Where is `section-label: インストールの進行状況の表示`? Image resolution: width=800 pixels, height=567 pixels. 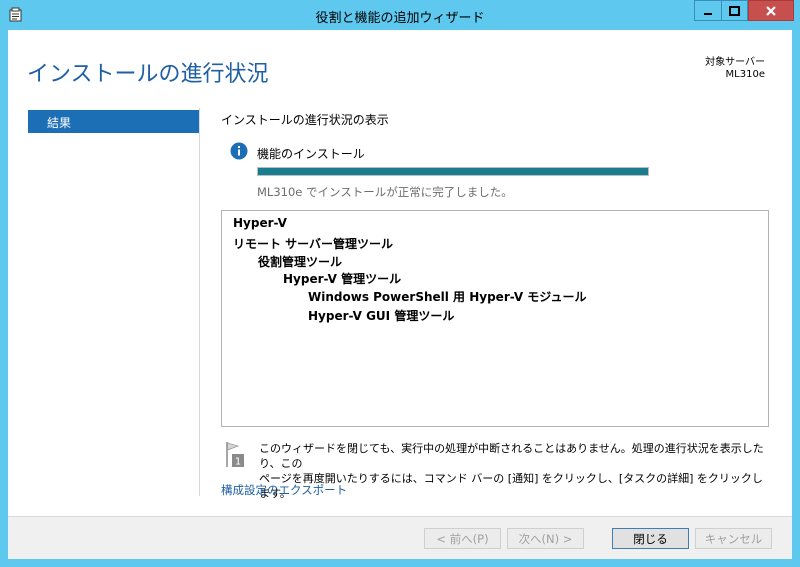
section-label: インストールの進行状況の表示 is located at coordinates (305, 120).